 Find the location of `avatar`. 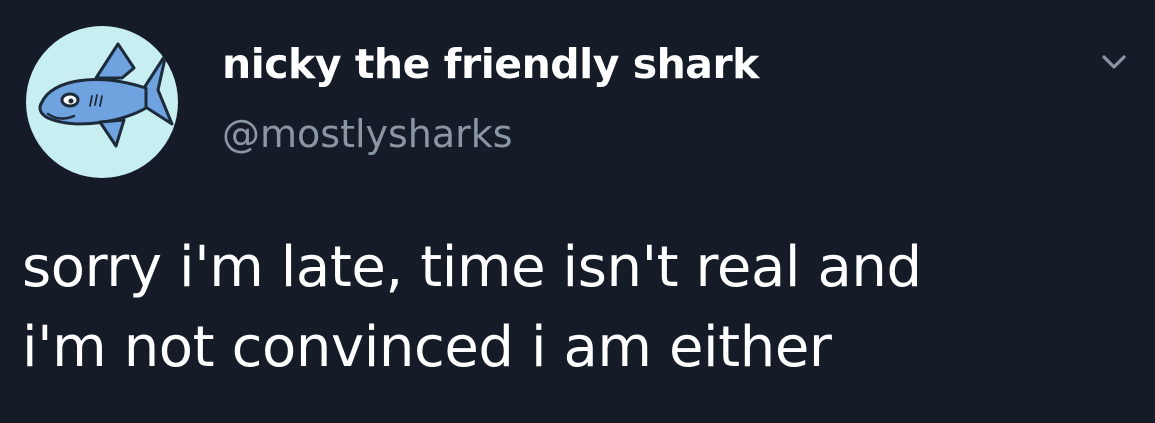

avatar is located at coordinates (102, 102).